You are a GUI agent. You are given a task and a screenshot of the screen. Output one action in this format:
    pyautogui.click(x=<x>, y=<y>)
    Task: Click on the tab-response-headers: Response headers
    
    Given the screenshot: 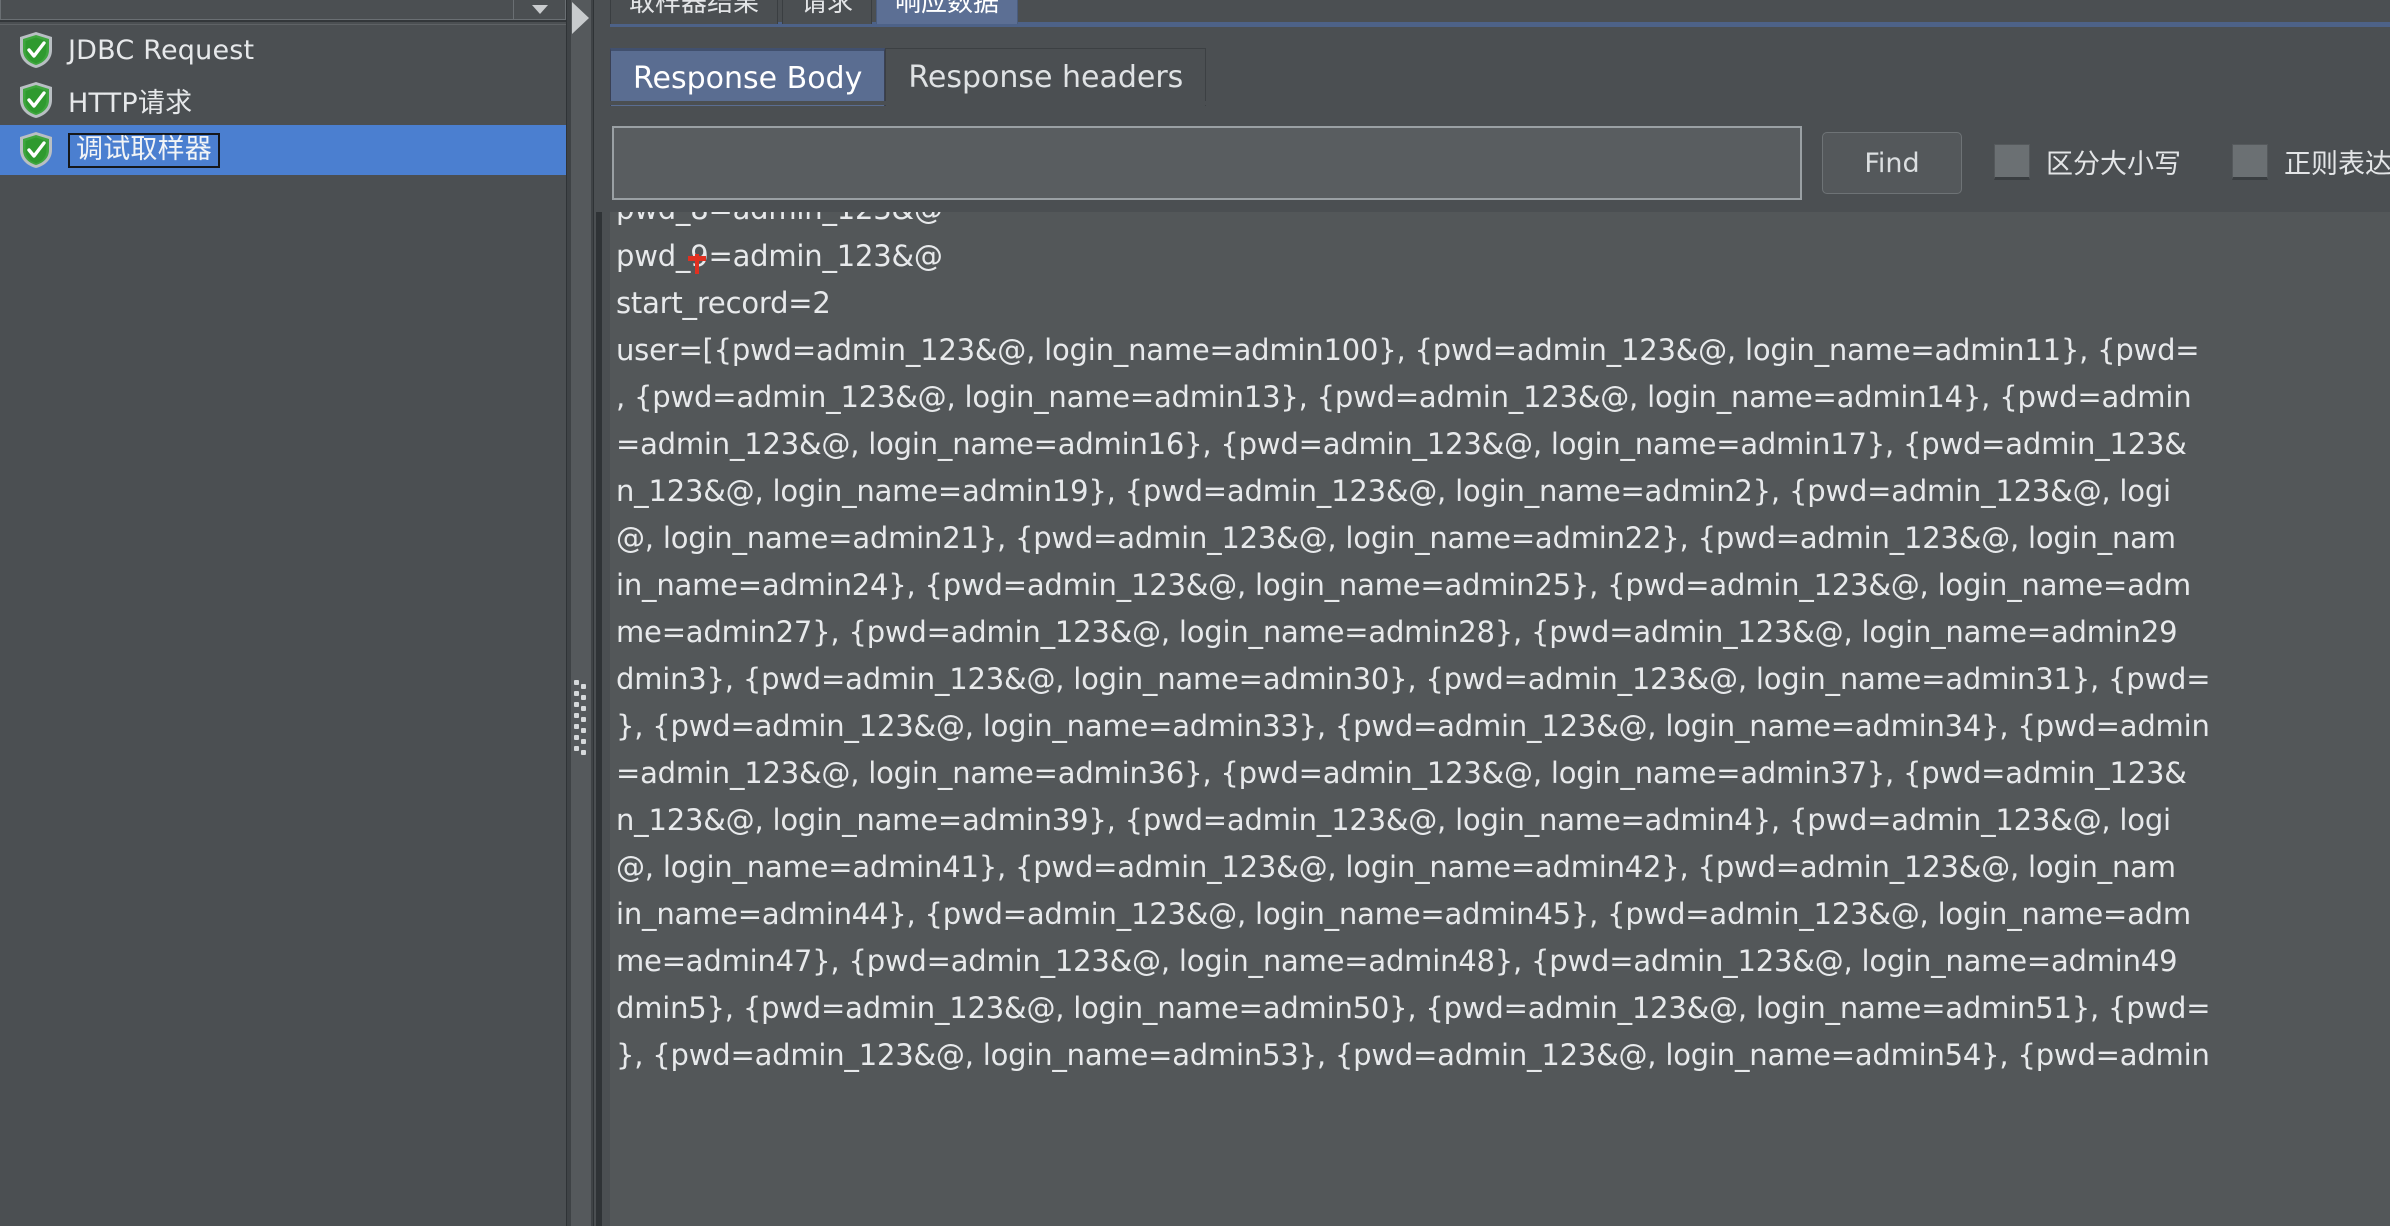 What is the action you would take?
    pyautogui.click(x=1046, y=77)
    